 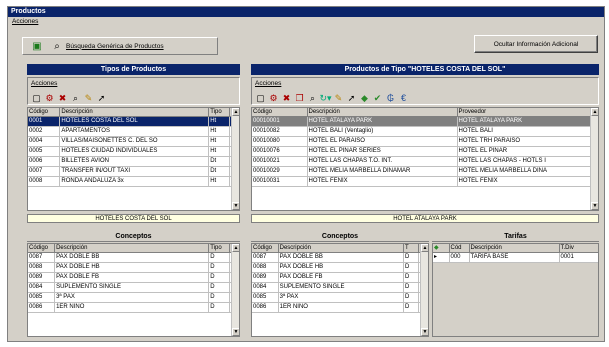 What do you see at coordinates (42, 287) in the screenshot?
I see `table-cell: 0084` at bounding box center [42, 287].